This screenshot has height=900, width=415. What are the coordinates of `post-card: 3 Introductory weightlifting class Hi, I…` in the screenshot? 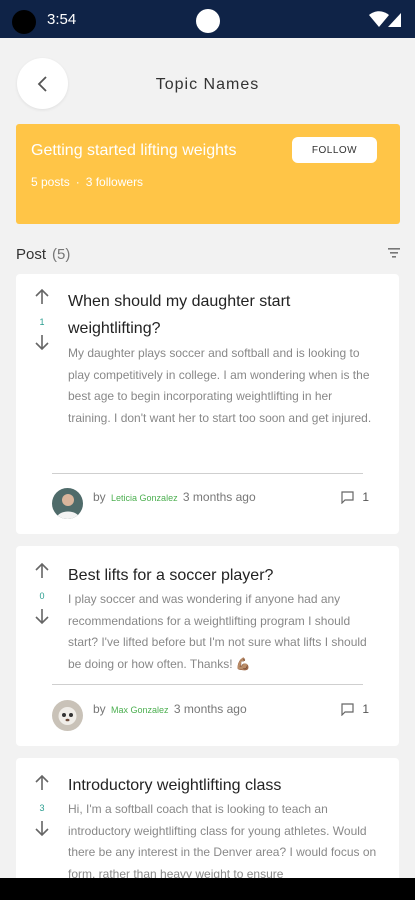 It's located at (207, 828).